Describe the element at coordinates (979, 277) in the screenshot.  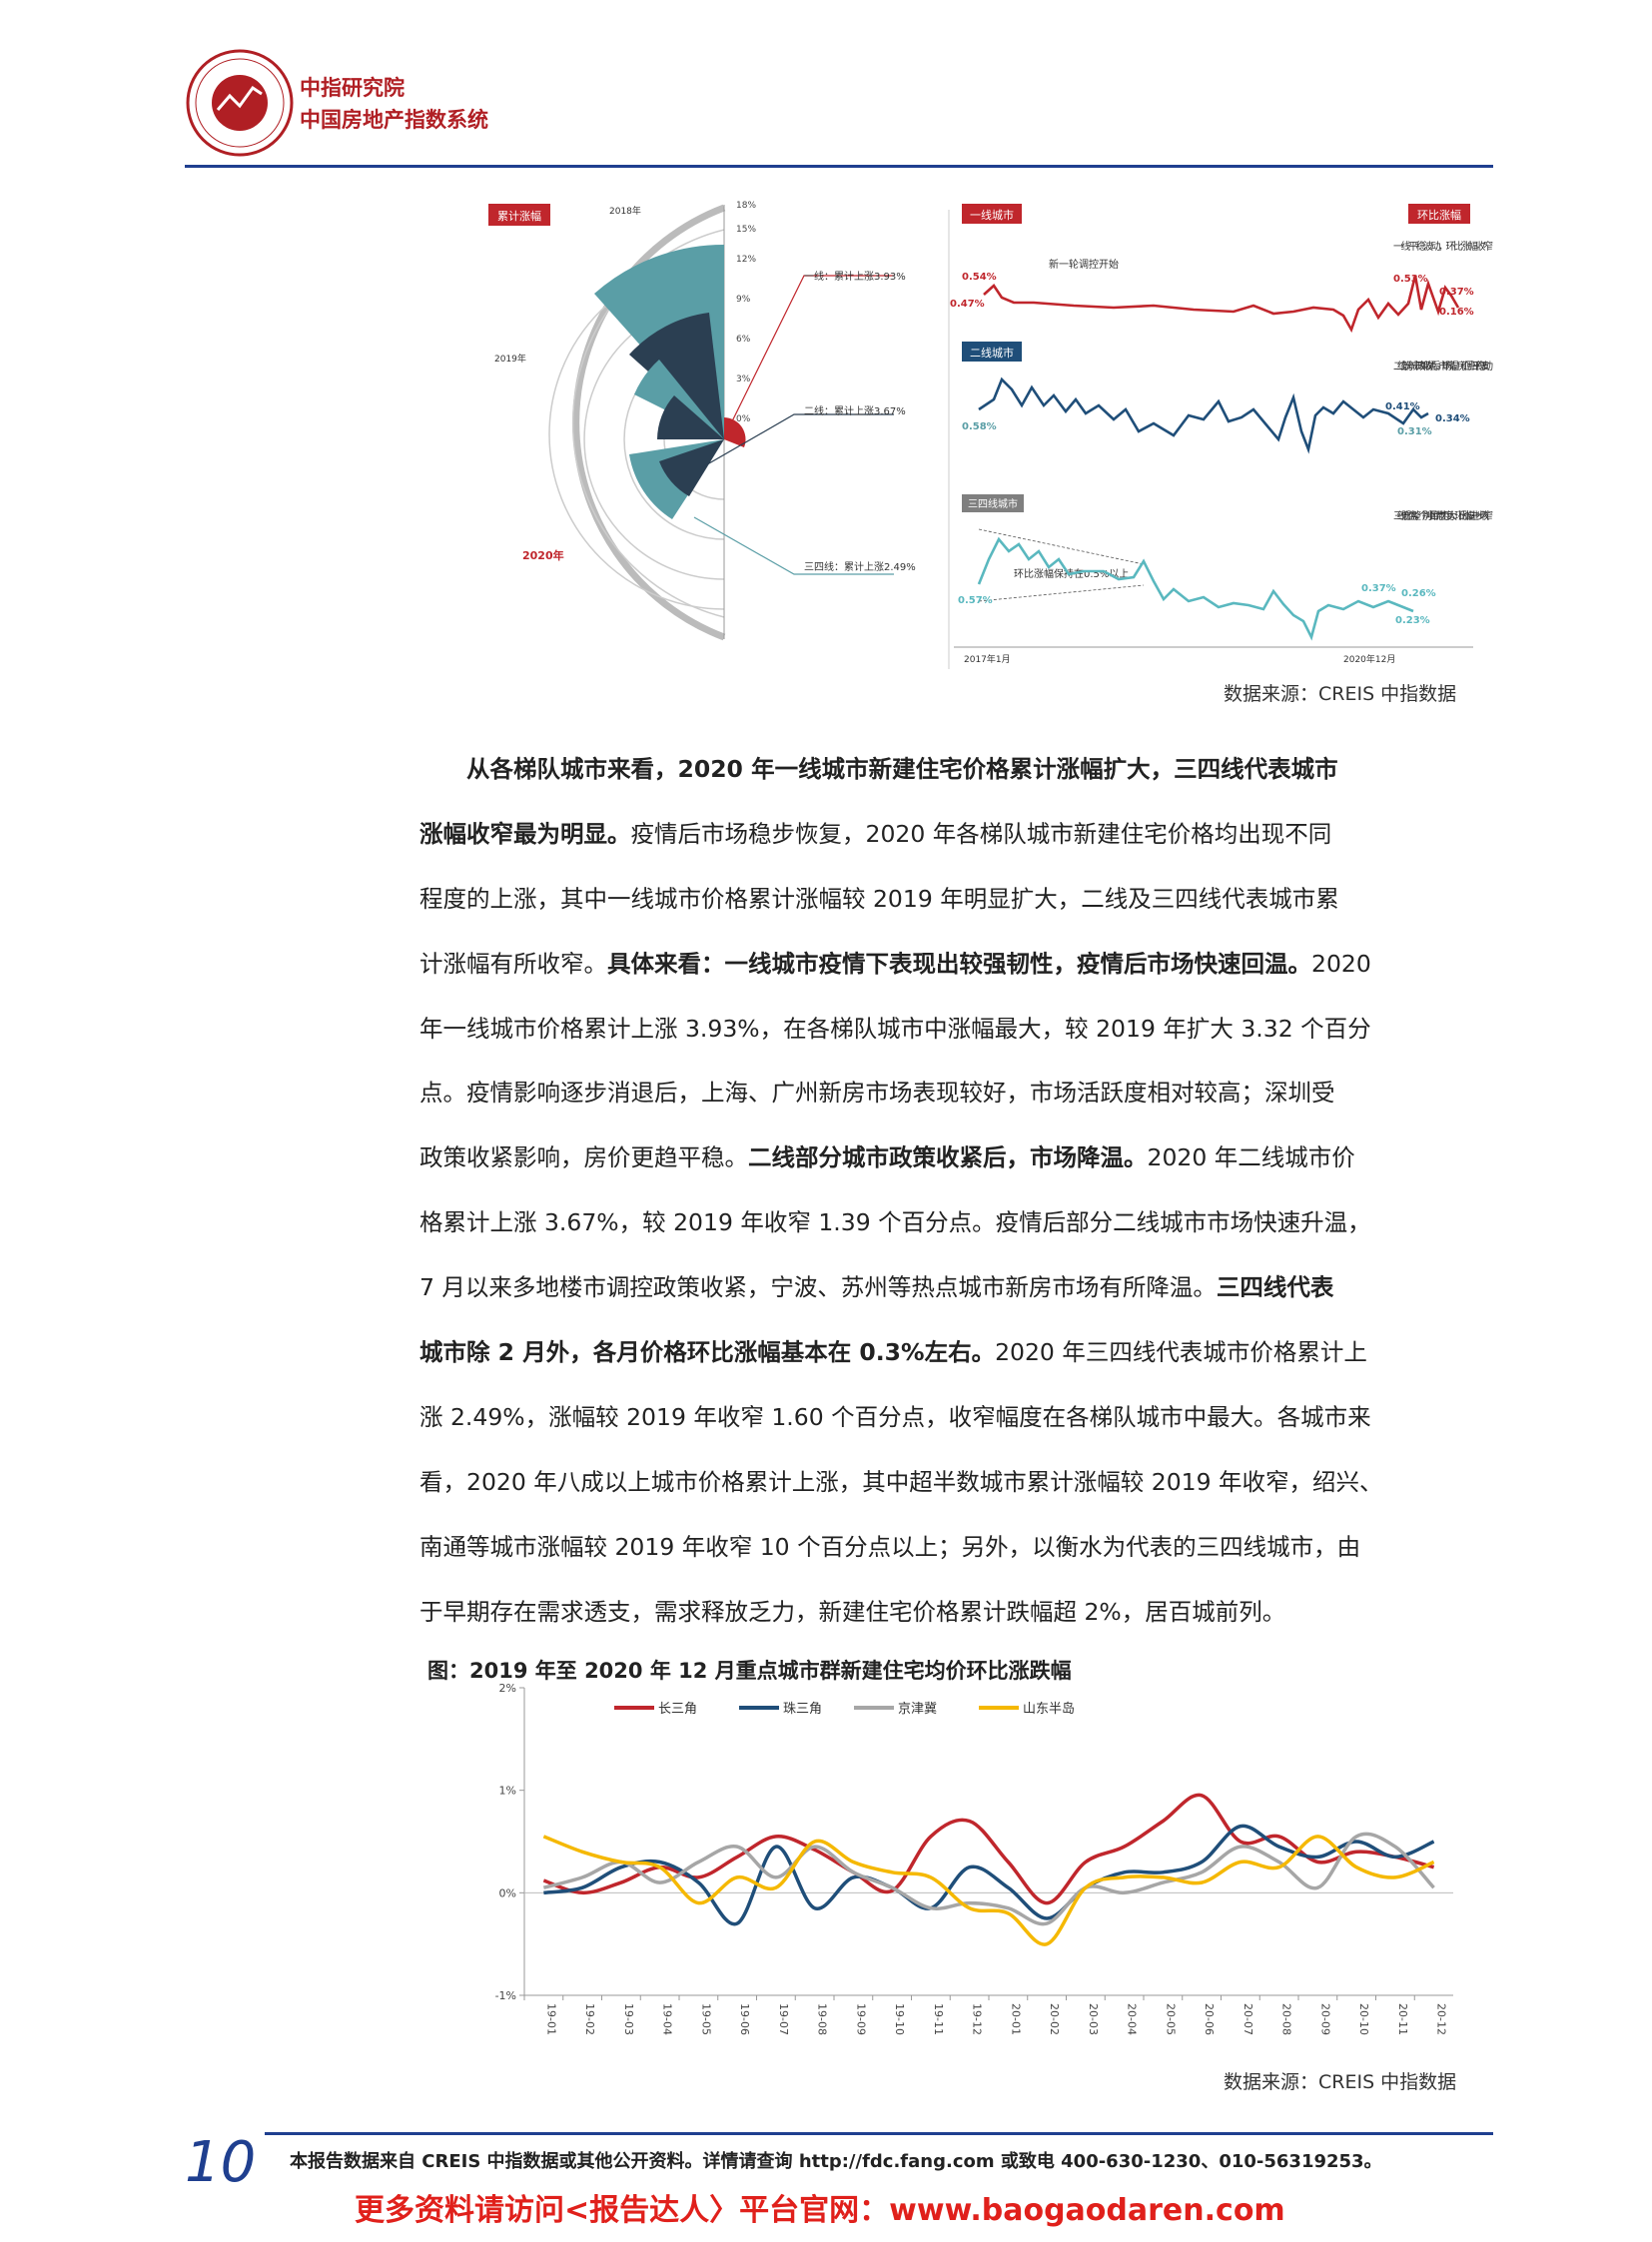
I see `tier1-val-start-high: 0.54%` at that location.